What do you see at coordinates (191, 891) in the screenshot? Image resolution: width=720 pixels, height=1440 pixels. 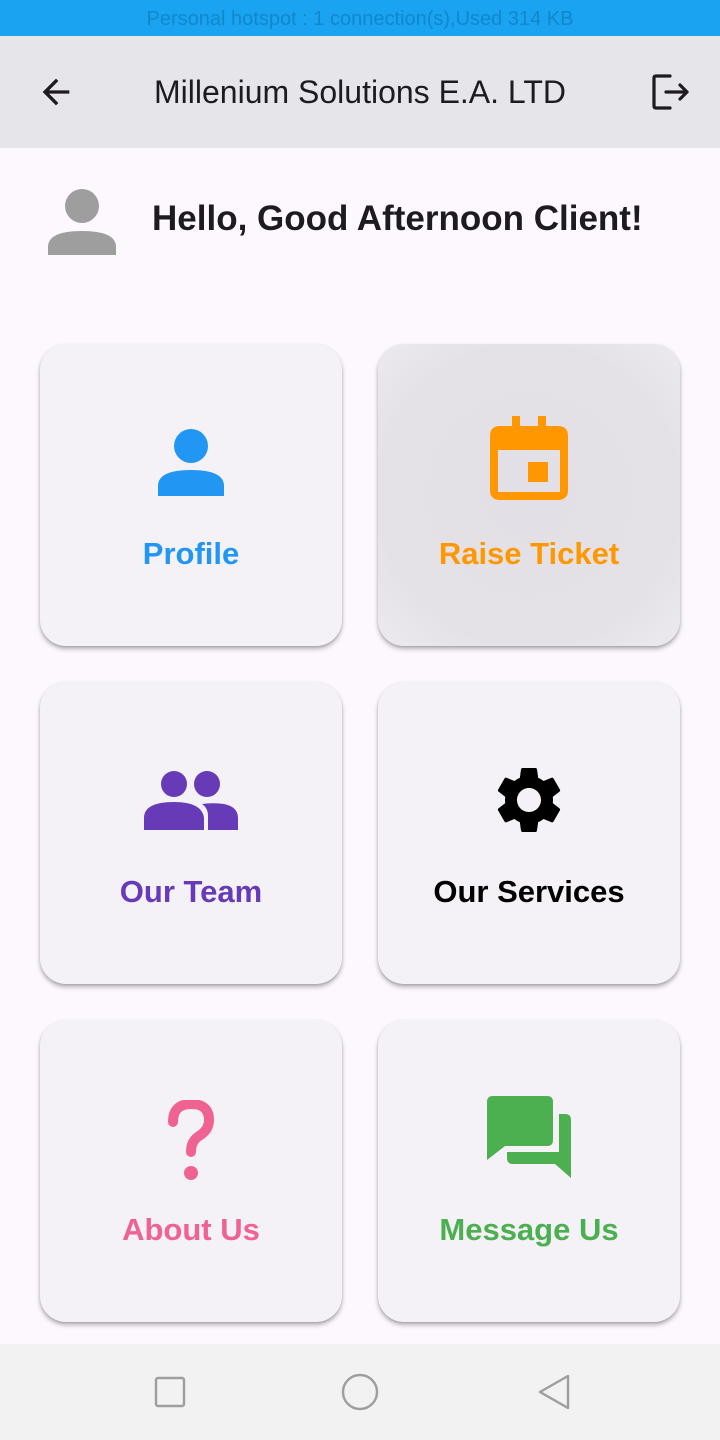 I see `our-team-label: Our Team` at bounding box center [191, 891].